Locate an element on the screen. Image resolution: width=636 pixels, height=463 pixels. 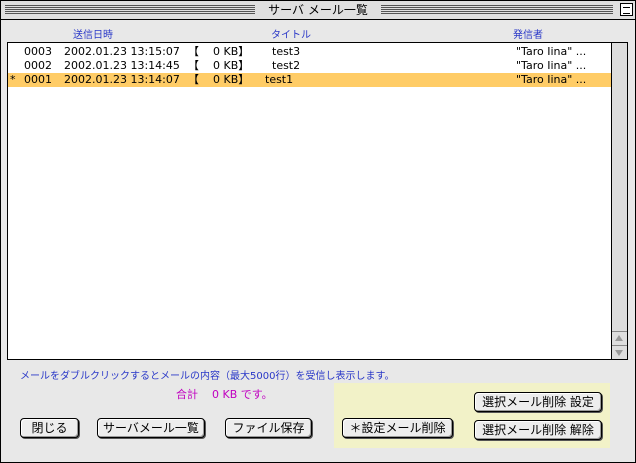
mark-delete-set-button: 選択メール削除 設定 is located at coordinates (538, 402).